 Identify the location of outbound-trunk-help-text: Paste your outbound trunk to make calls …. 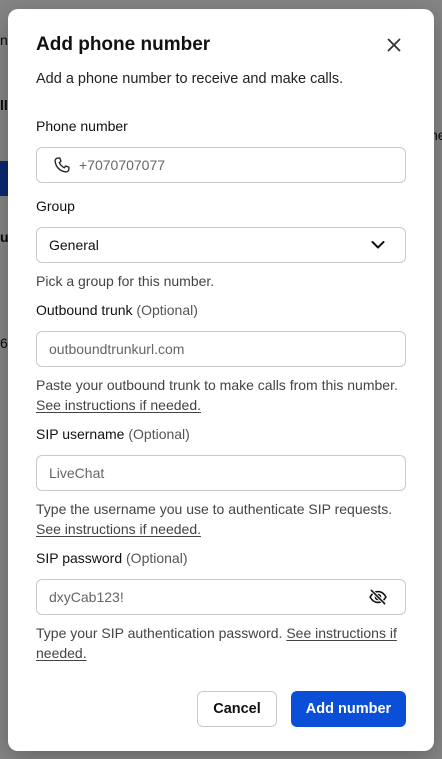
(217, 385).